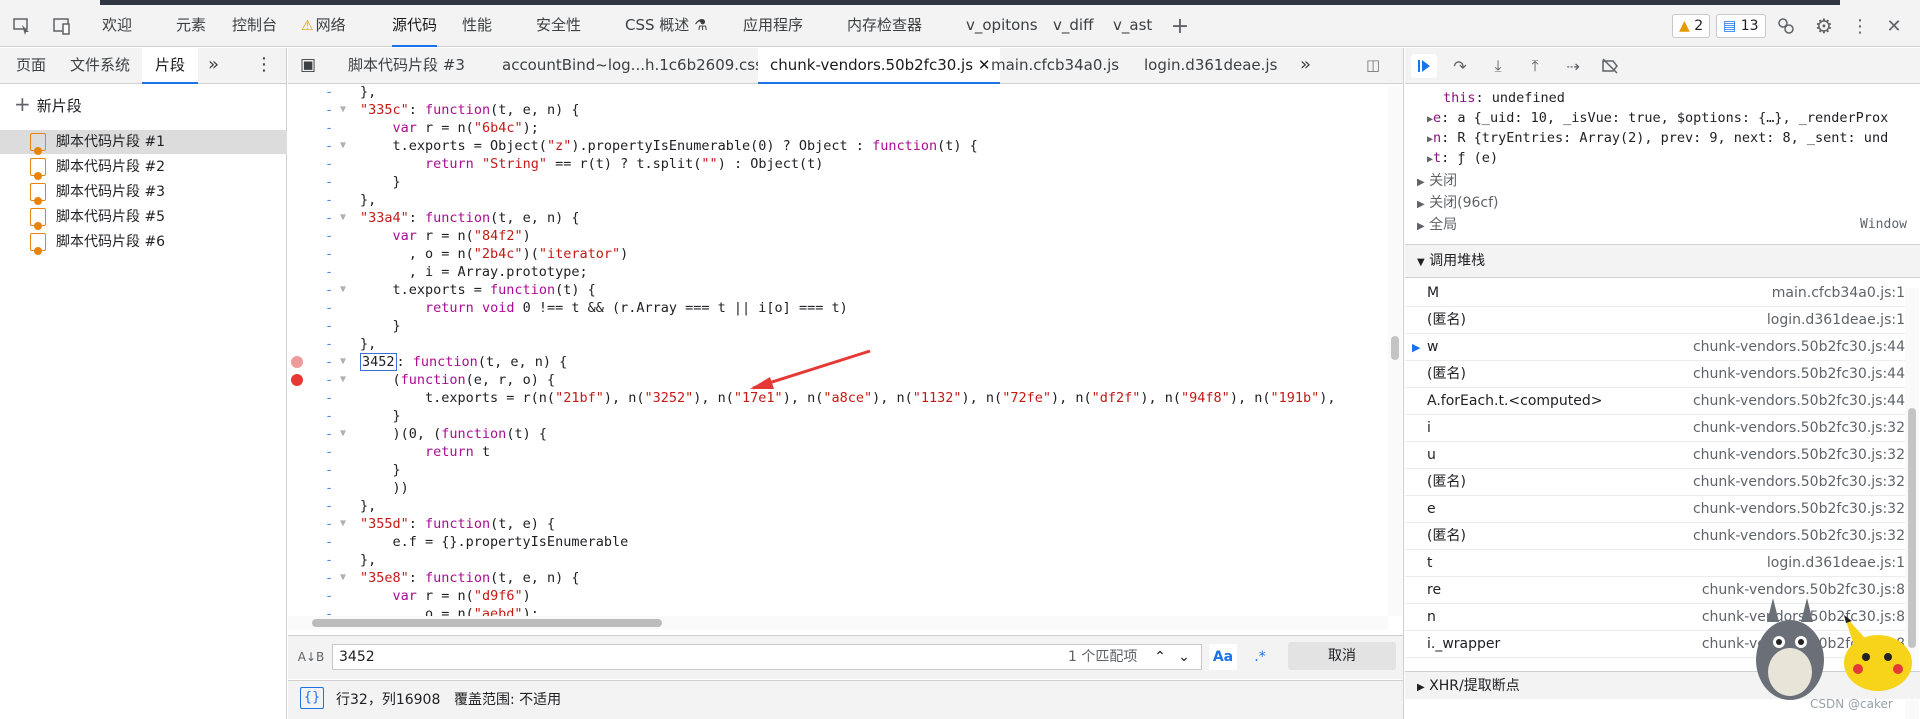  What do you see at coordinates (1836, 563) in the screenshot?
I see `frame-location: login.d361deae.js:1` at bounding box center [1836, 563].